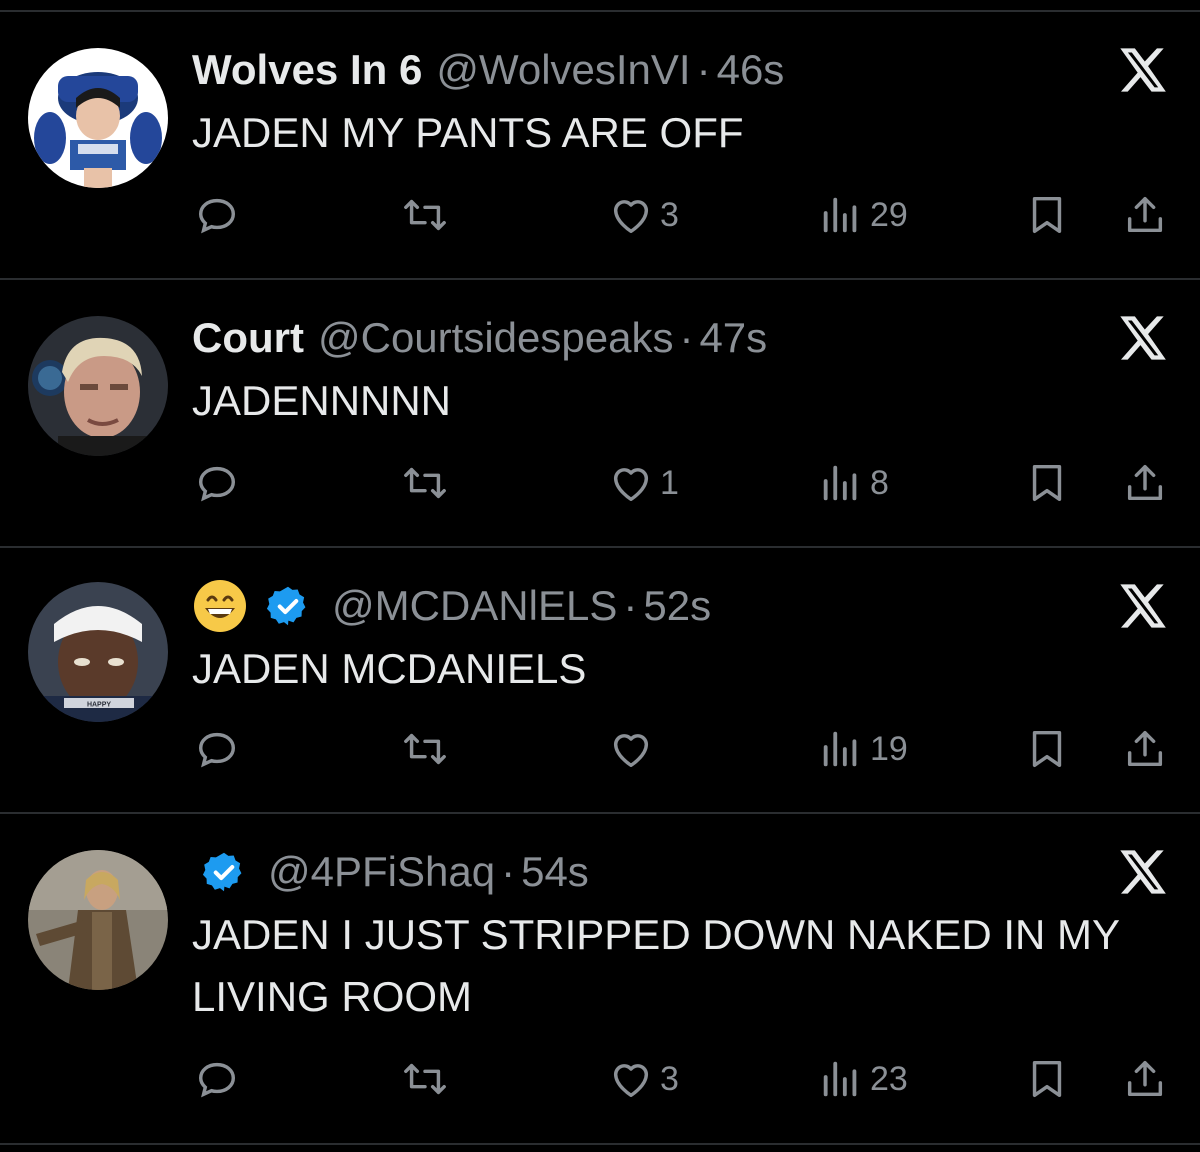 The height and width of the screenshot is (1152, 1200). I want to click on views-button: 19, so click(863, 749).